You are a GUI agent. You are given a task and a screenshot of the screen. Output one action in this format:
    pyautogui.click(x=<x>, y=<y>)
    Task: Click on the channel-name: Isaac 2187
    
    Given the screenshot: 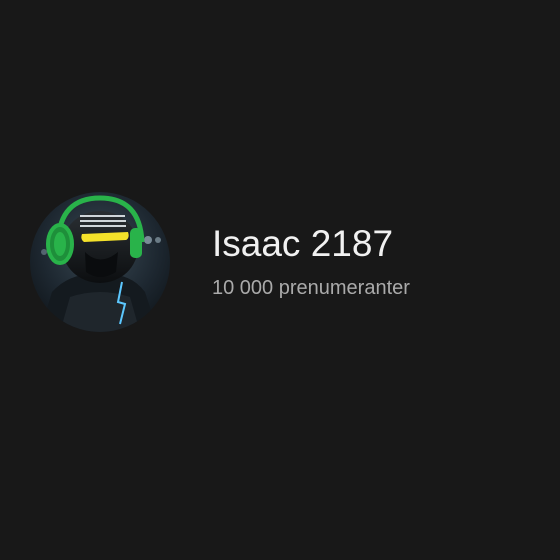 What is the action you would take?
    pyautogui.click(x=302, y=244)
    